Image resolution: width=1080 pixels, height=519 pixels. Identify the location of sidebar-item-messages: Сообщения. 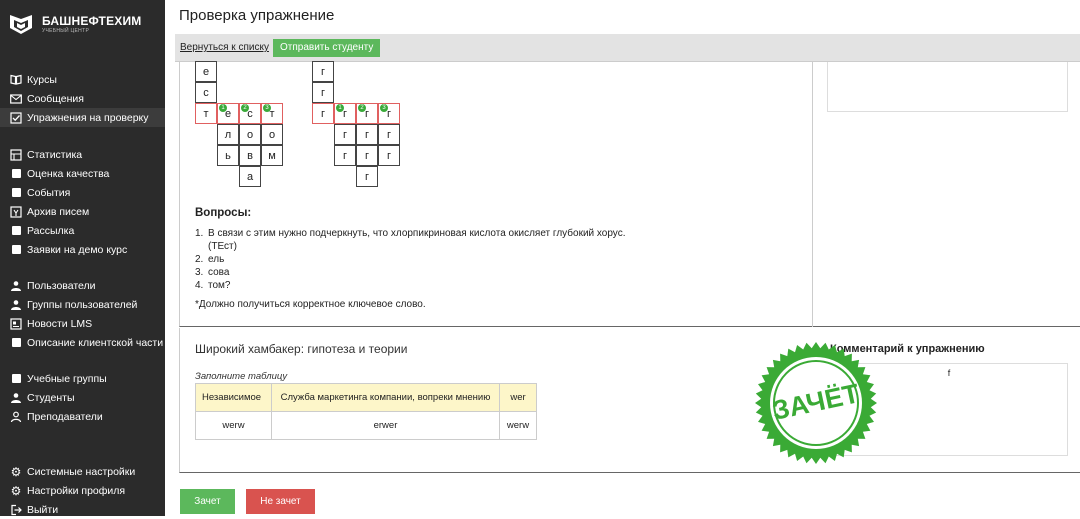
(82, 98).